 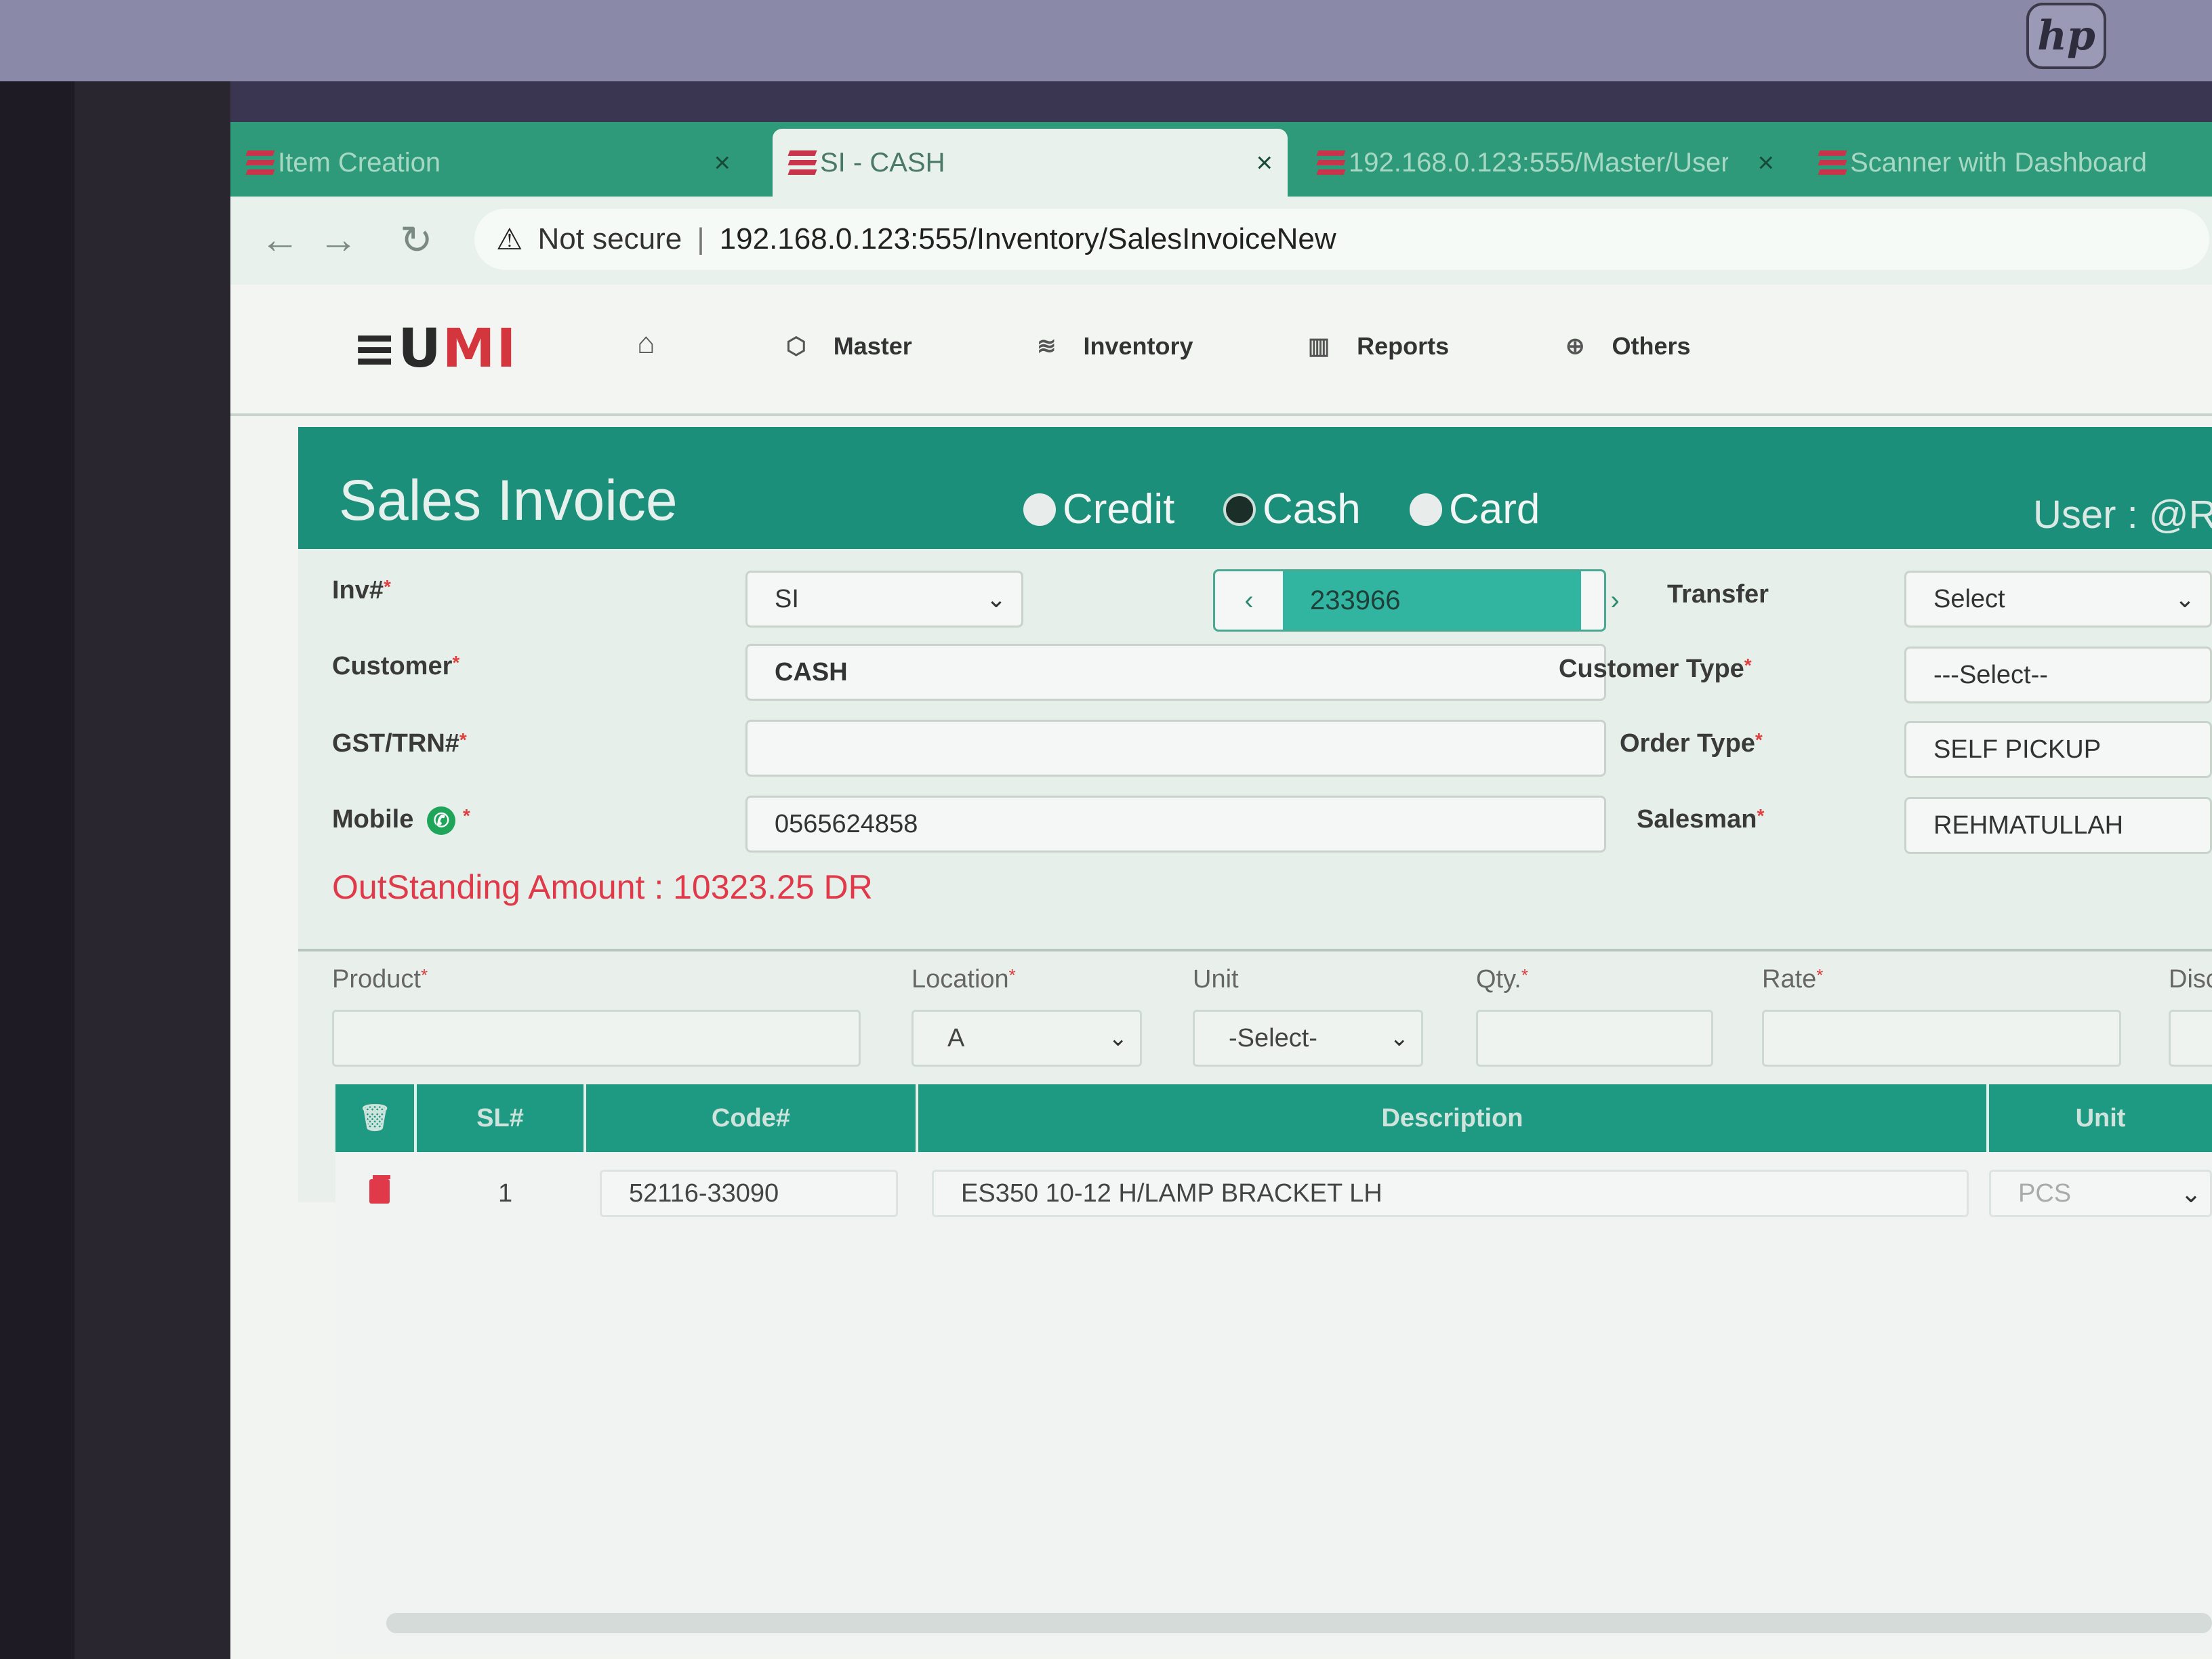 What do you see at coordinates (1453, 1118) in the screenshot?
I see `column-header-description: Description` at bounding box center [1453, 1118].